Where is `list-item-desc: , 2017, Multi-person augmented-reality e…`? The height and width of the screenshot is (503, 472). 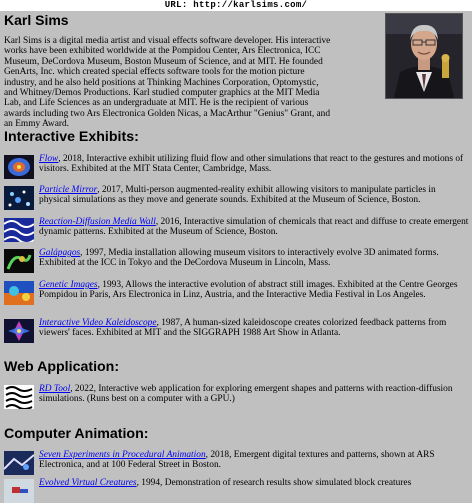 list-item-desc: , 2017, Multi-person augmented-reality e… is located at coordinates (237, 195).